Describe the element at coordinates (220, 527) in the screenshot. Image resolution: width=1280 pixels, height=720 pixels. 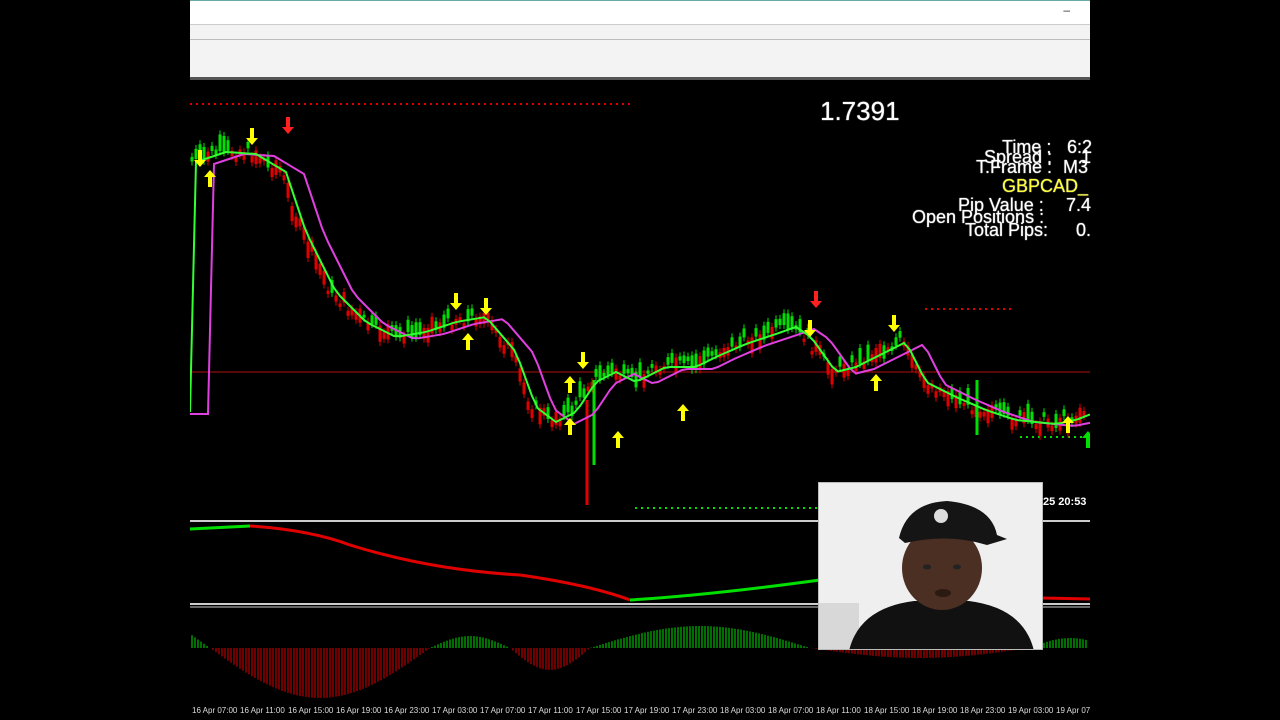
I see `oscillator-line` at that location.